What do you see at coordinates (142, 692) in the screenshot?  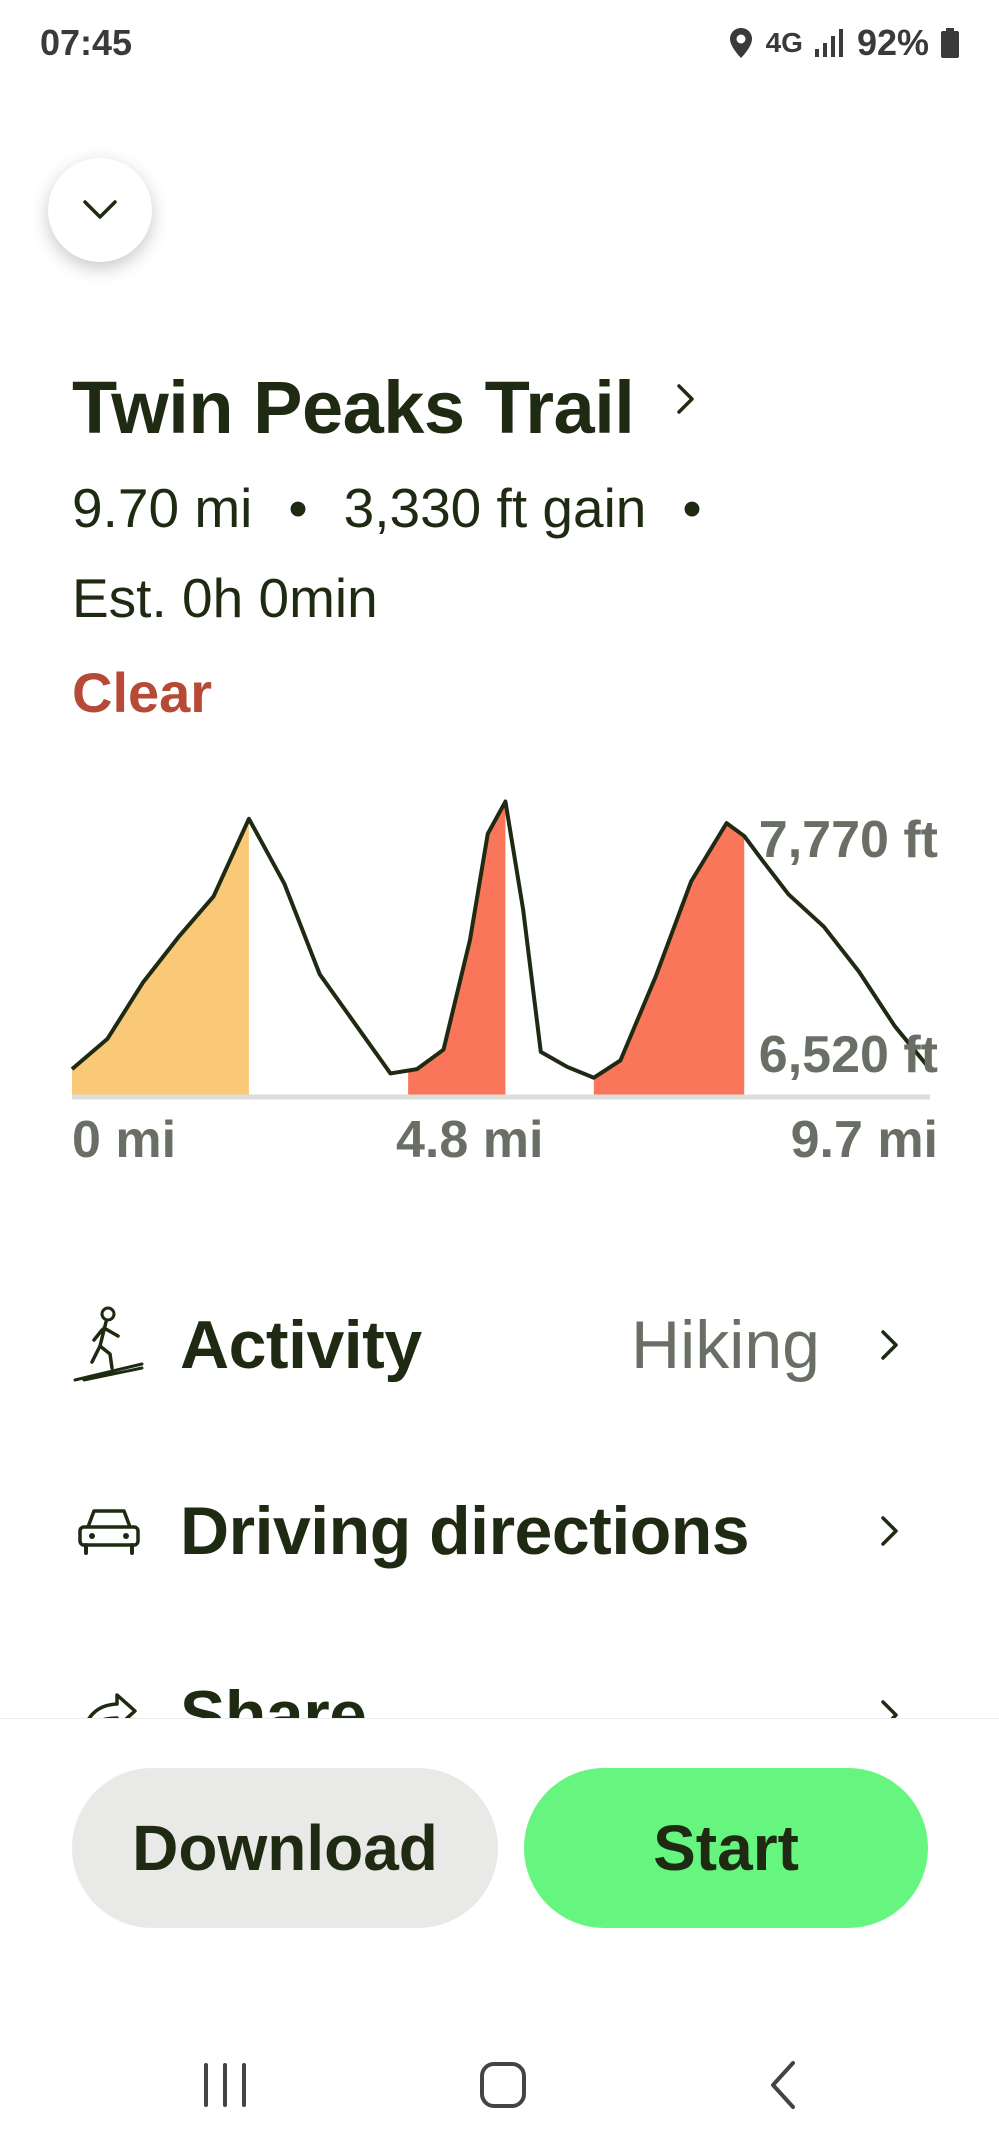 I see `trail-condition: Clear` at bounding box center [142, 692].